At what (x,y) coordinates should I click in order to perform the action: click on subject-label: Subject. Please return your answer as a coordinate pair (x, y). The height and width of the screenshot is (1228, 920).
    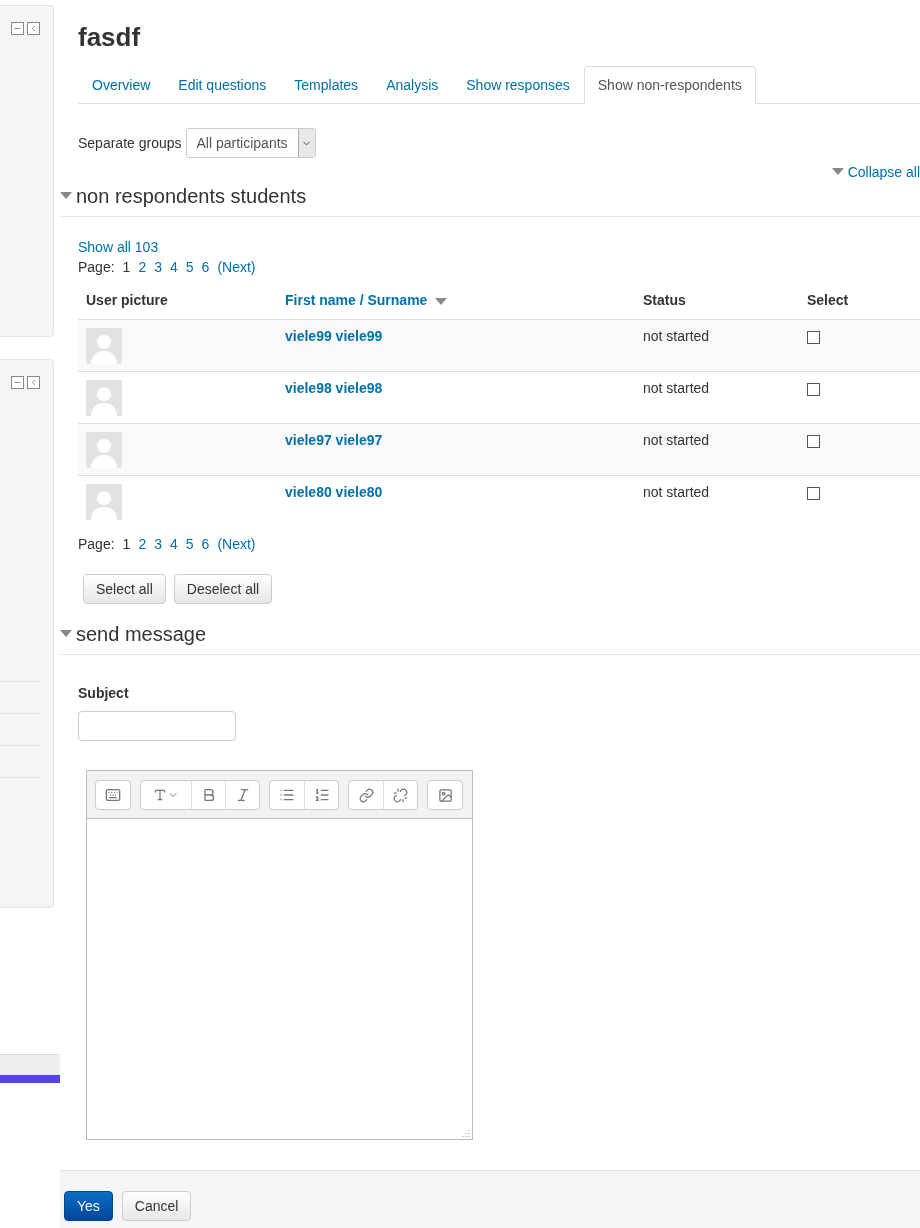
    Looking at the image, I should click on (104, 693).